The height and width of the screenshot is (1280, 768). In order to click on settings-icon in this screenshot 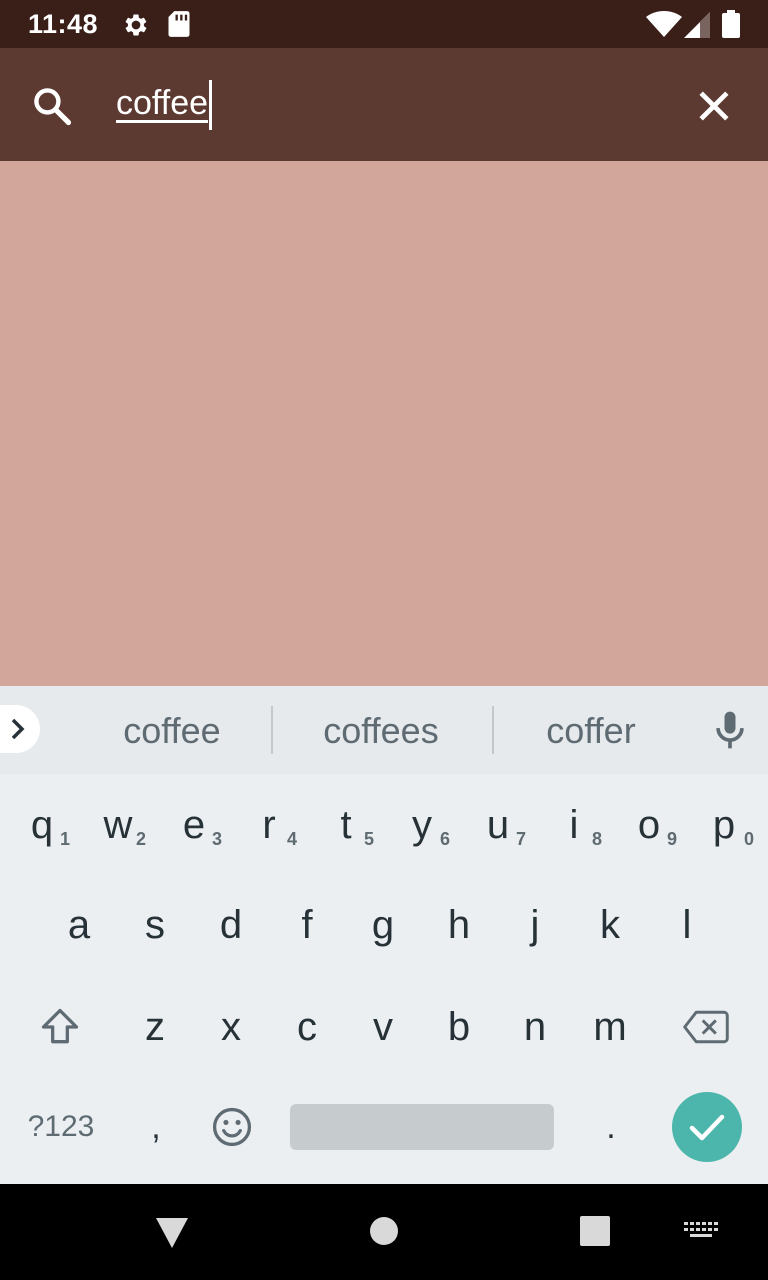, I will do `click(136, 25)`.